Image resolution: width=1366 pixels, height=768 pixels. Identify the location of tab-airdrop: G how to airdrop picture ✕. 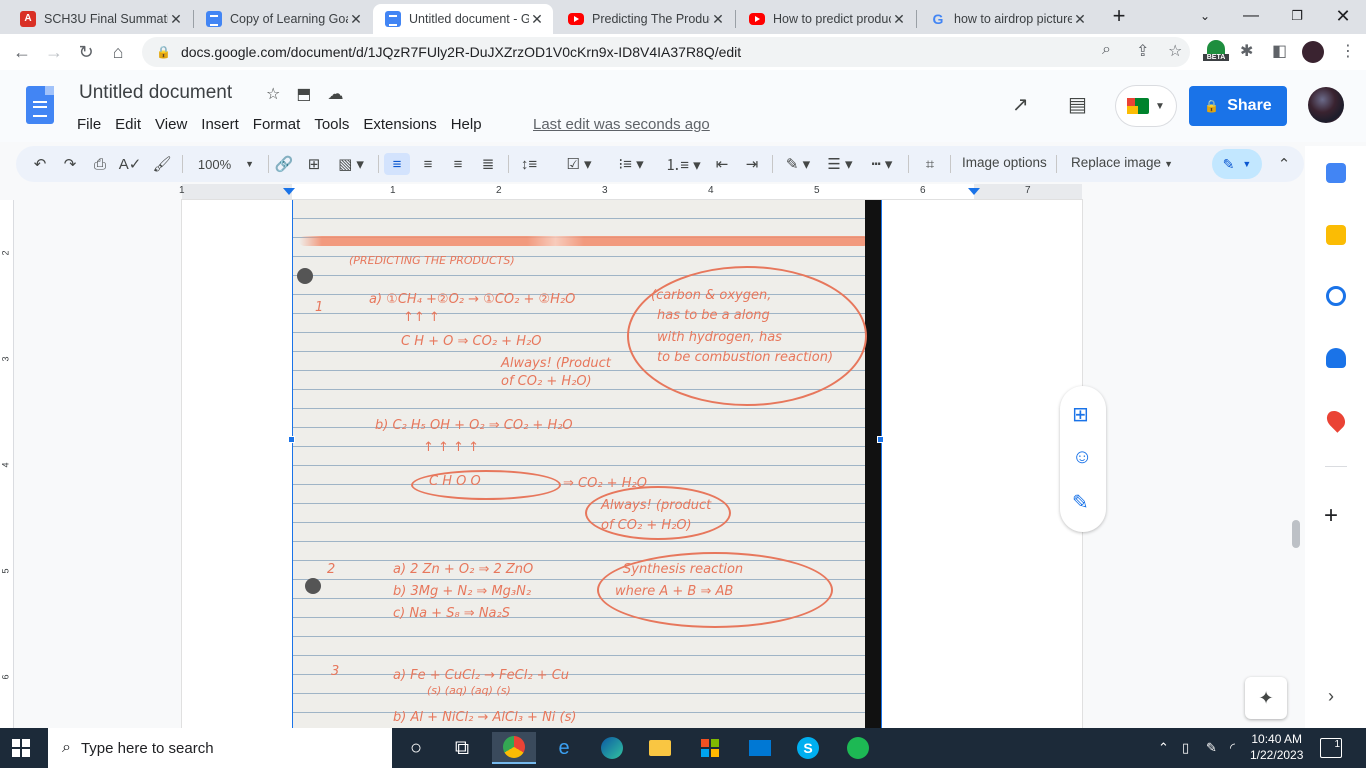
(1007, 19).